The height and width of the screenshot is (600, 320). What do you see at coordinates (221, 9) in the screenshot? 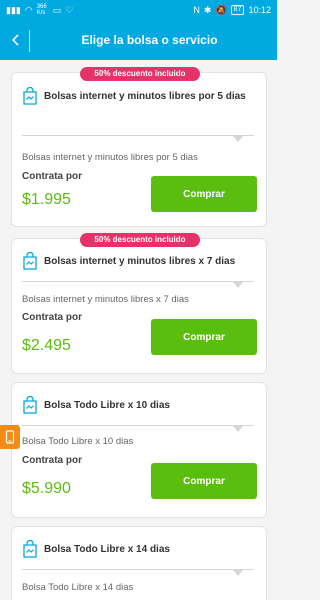
I see `mute-icon: 🔕` at bounding box center [221, 9].